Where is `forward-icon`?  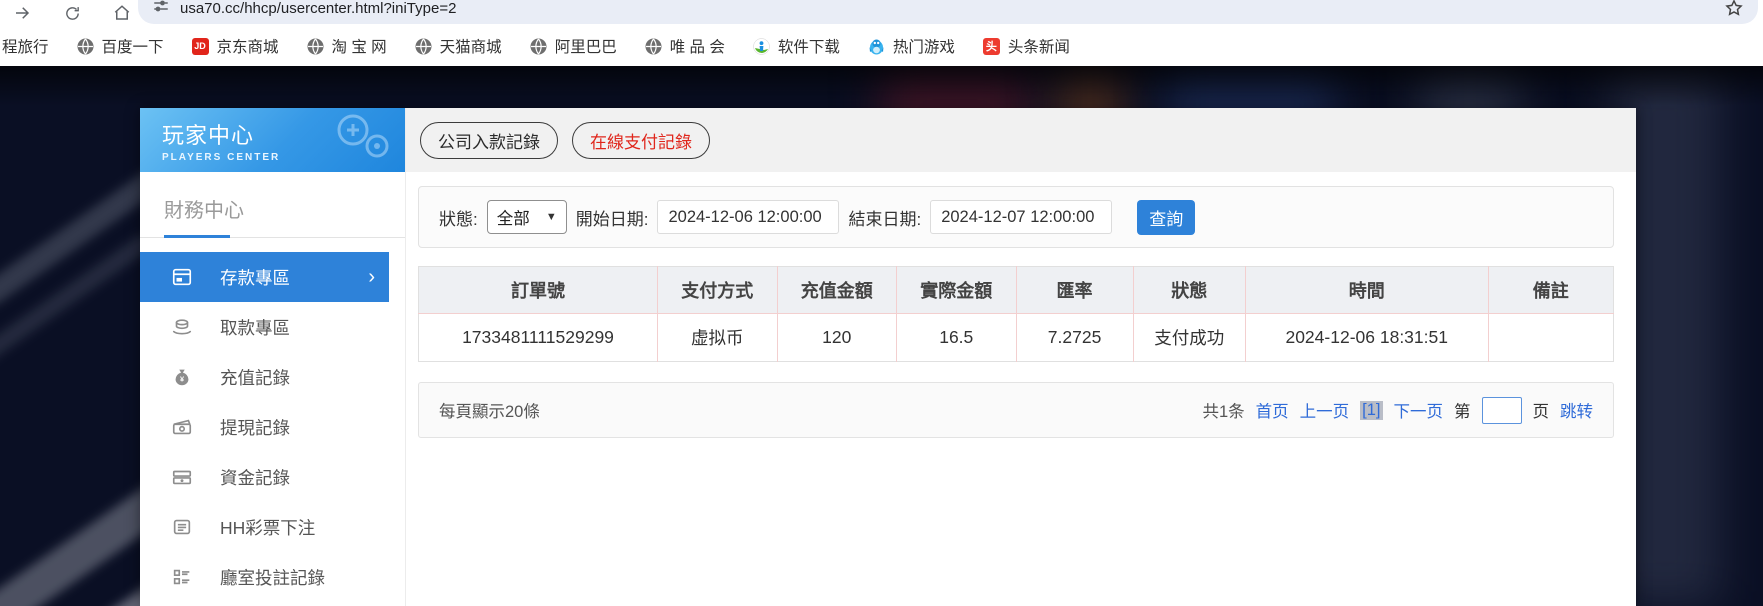
forward-icon is located at coordinates (22, 13).